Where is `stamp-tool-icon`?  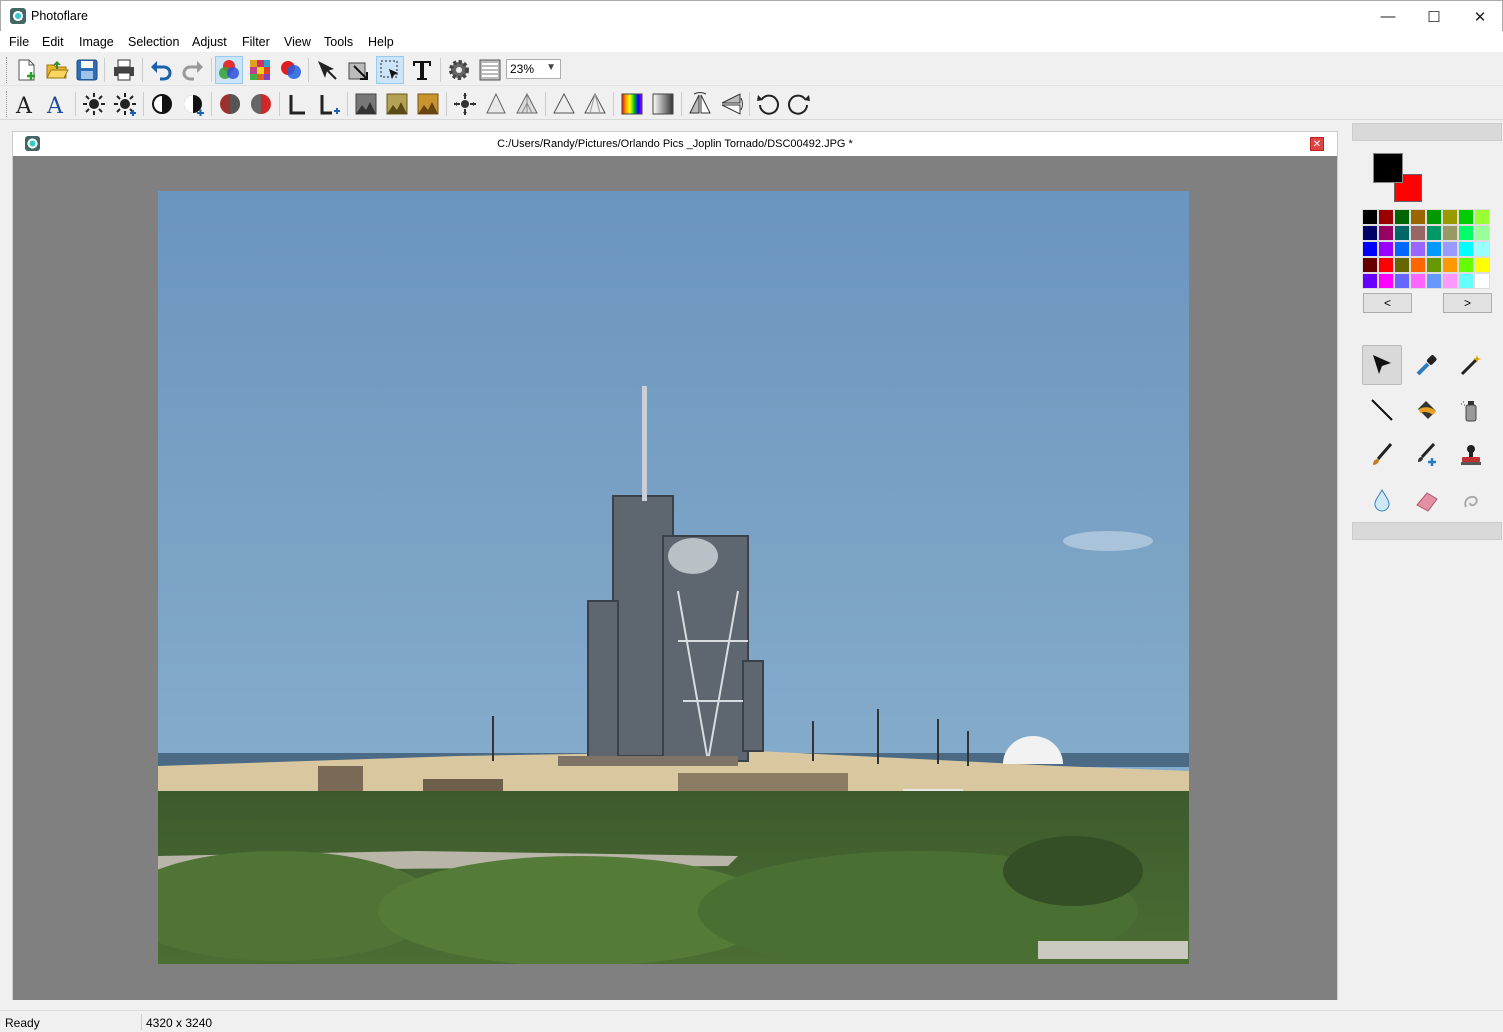
stamp-tool-icon is located at coordinates (1471, 455).